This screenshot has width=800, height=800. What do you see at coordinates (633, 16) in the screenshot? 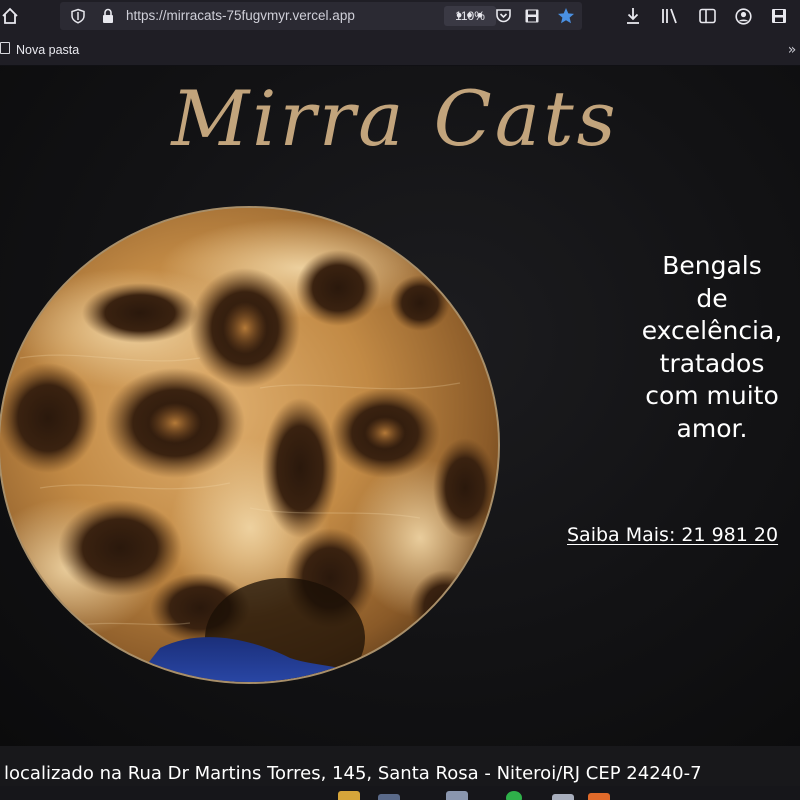
I see `download-icon` at bounding box center [633, 16].